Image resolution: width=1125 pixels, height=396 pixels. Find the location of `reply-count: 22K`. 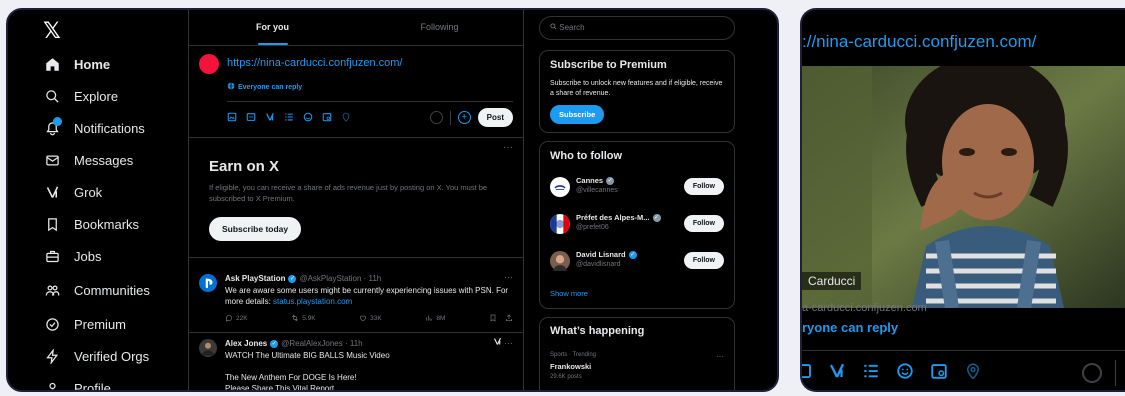

reply-count: 22K is located at coordinates (242, 318).